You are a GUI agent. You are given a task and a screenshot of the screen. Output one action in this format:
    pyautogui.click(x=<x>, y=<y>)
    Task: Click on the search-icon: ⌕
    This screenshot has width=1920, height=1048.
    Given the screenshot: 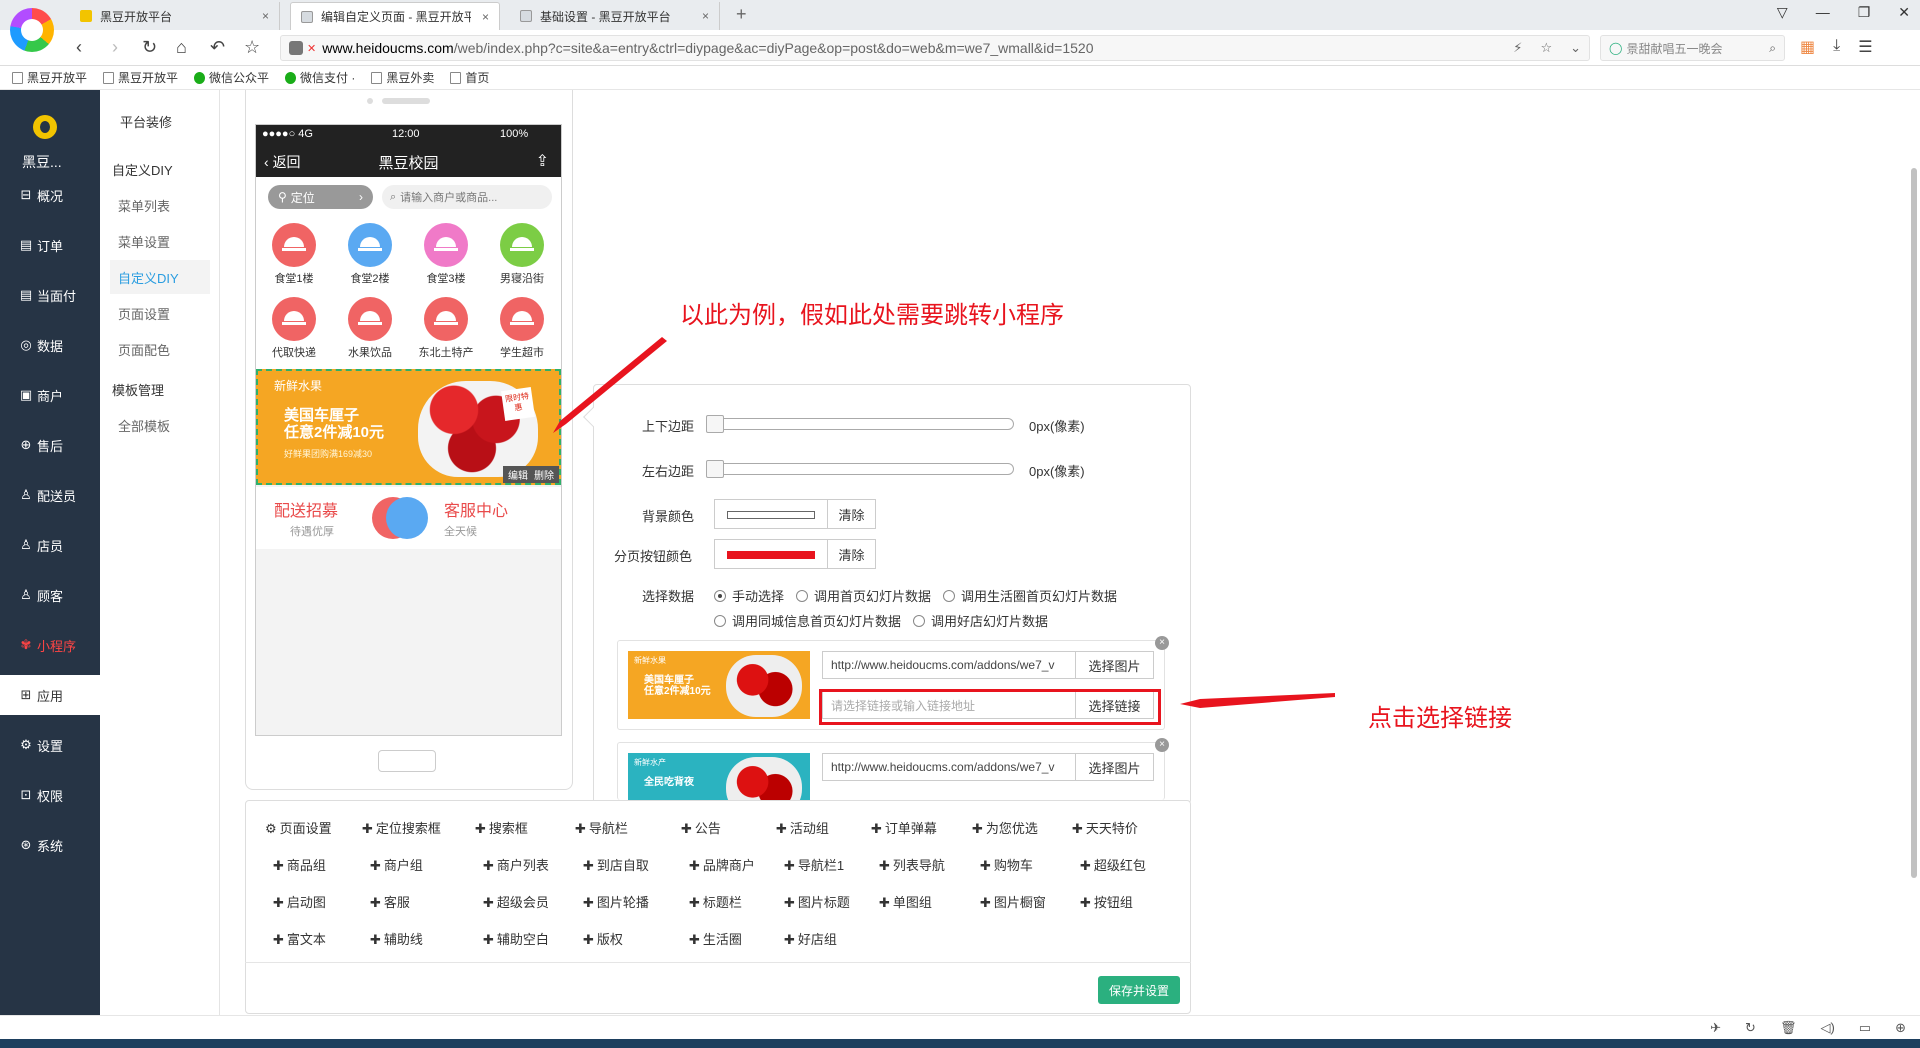 What is the action you would take?
    pyautogui.click(x=1772, y=48)
    